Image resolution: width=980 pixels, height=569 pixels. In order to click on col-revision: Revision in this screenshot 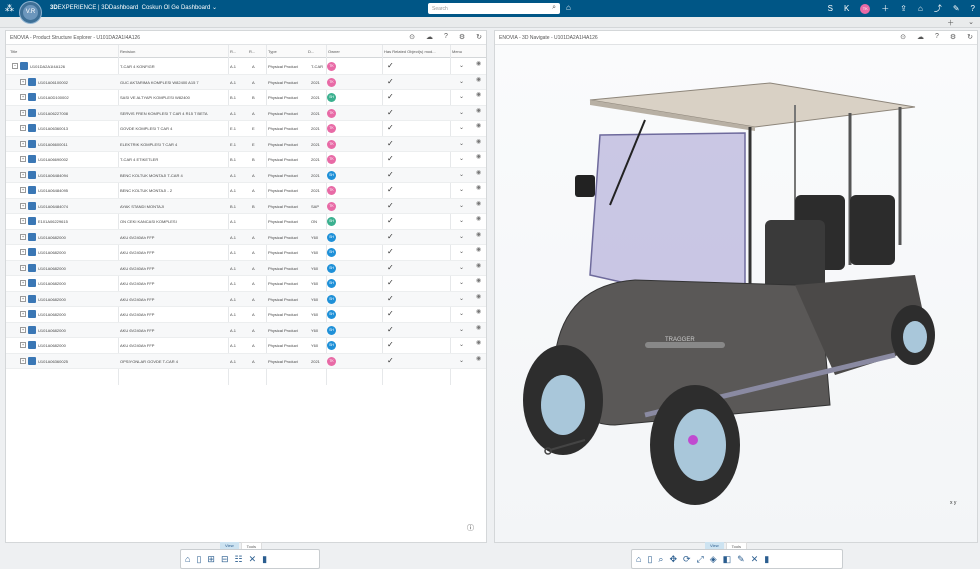, I will do `click(127, 51)`.